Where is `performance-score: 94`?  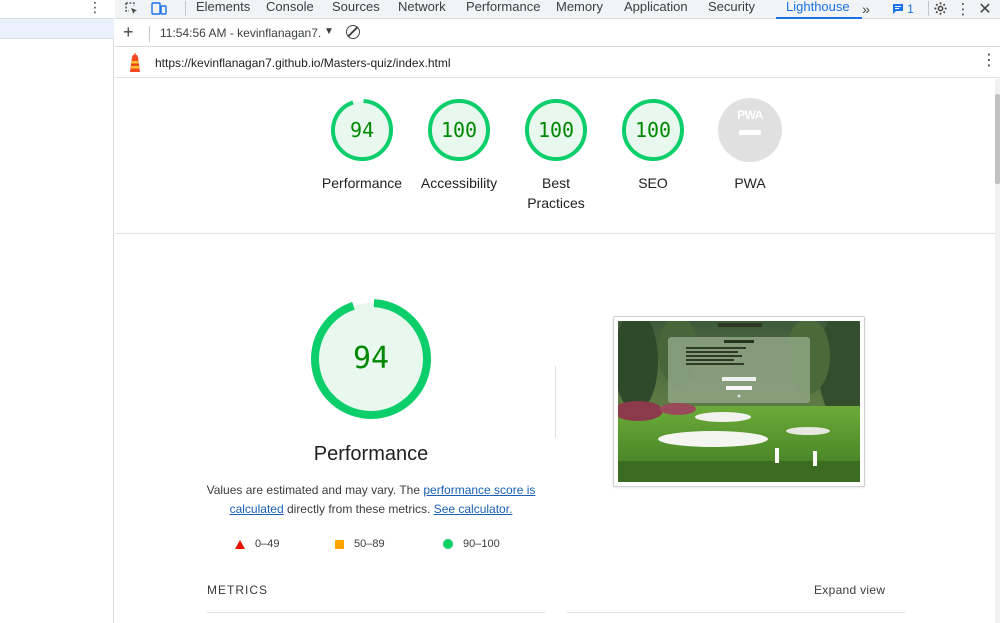
performance-score: 94 is located at coordinates (371, 358).